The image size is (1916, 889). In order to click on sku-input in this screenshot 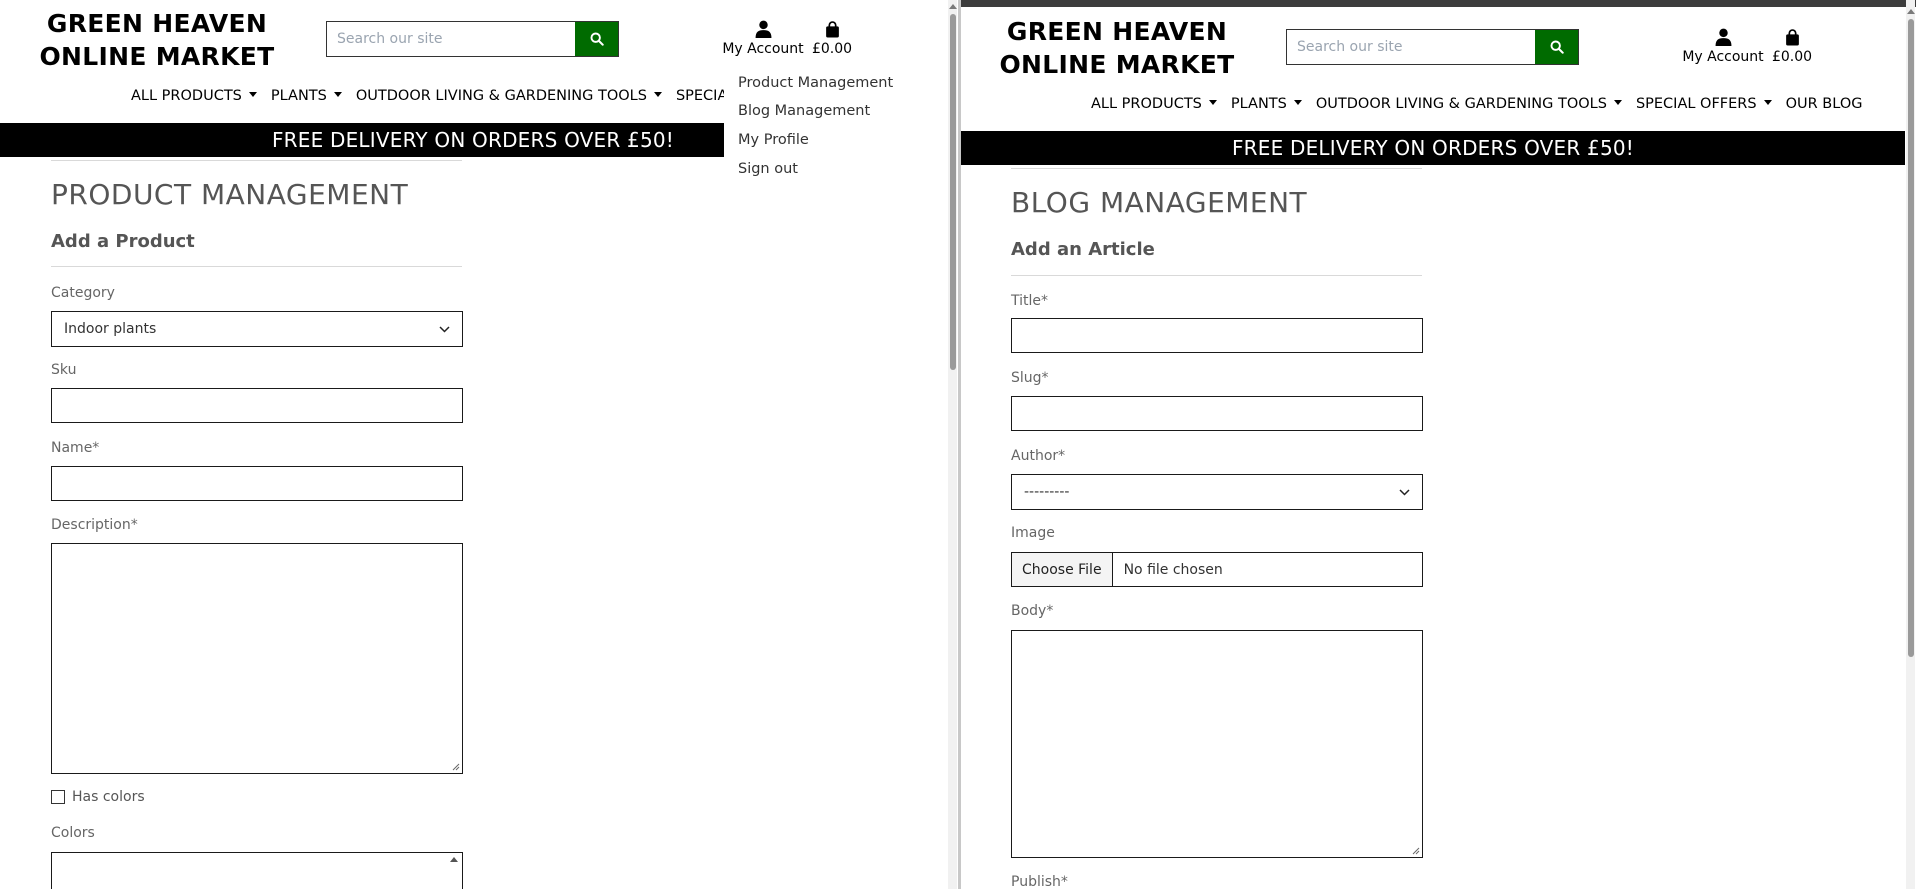, I will do `click(257, 405)`.